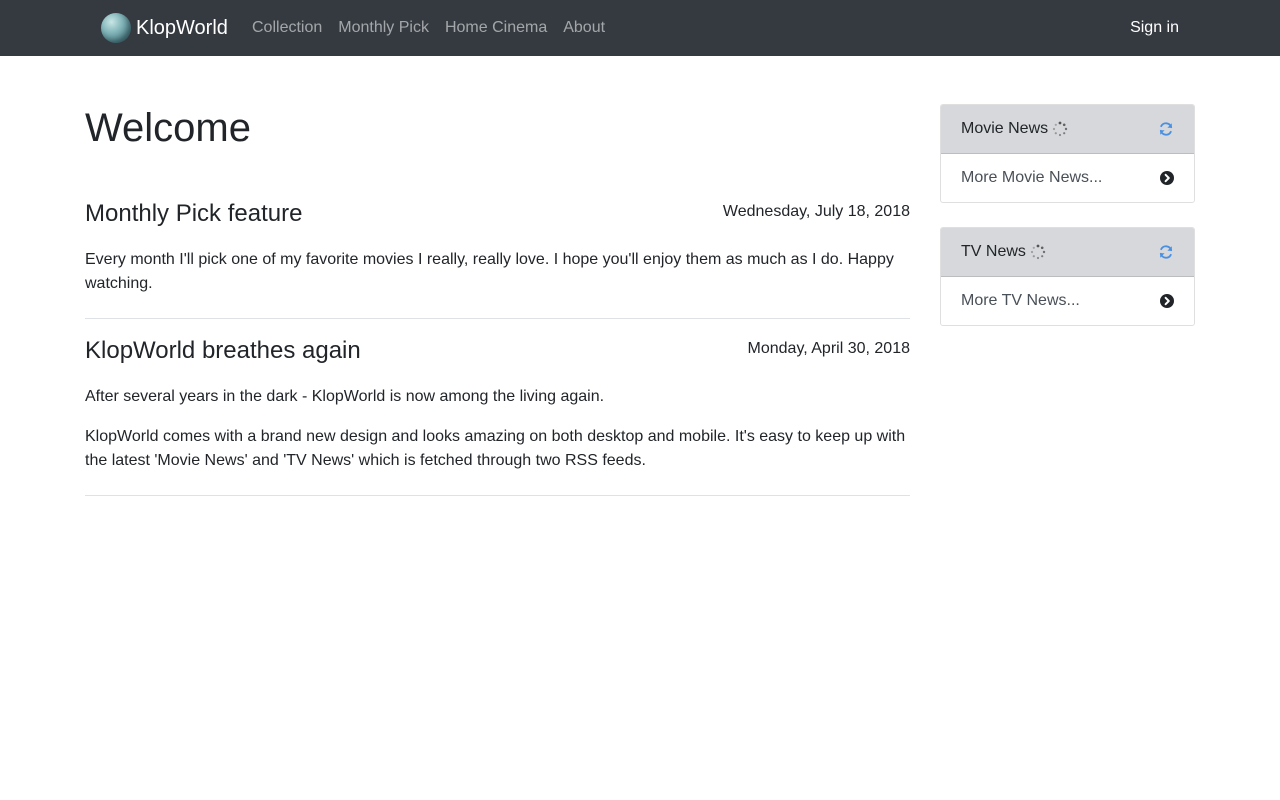 The width and height of the screenshot is (1280, 800). What do you see at coordinates (182, 28) in the screenshot?
I see `brand-name: KlopWorld` at bounding box center [182, 28].